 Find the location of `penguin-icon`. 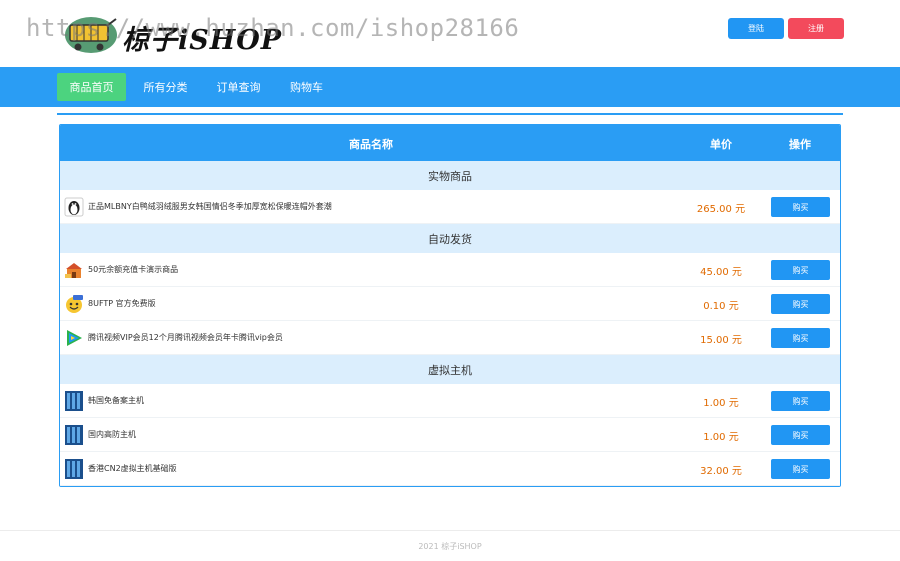

penguin-icon is located at coordinates (74, 207).